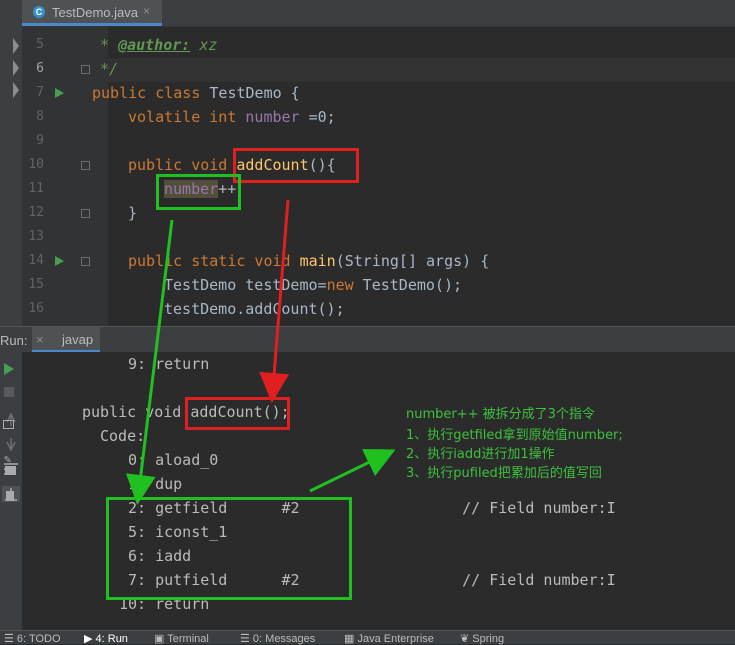  I want to click on red-arrow, so click(274, 301).